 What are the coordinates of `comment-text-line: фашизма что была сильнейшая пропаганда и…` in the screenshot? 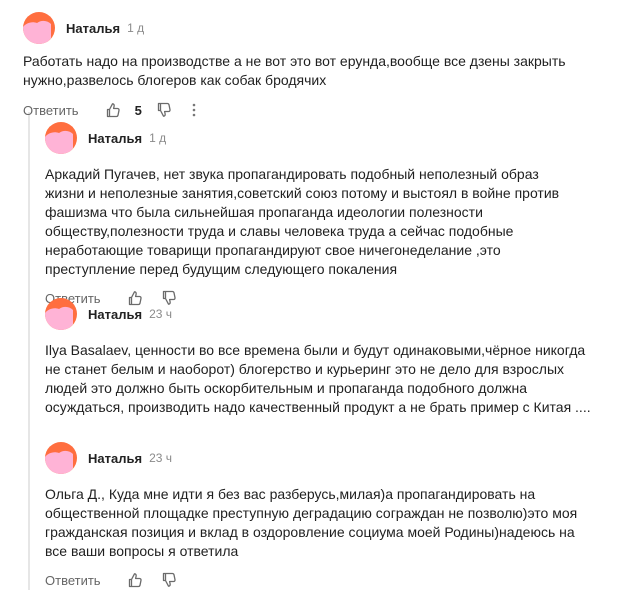 It's located at (264, 212).